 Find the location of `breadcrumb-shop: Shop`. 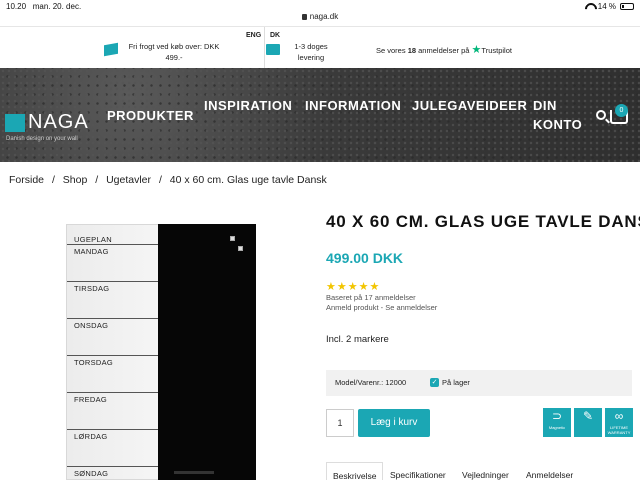

breadcrumb-shop: Shop is located at coordinates (75, 180).